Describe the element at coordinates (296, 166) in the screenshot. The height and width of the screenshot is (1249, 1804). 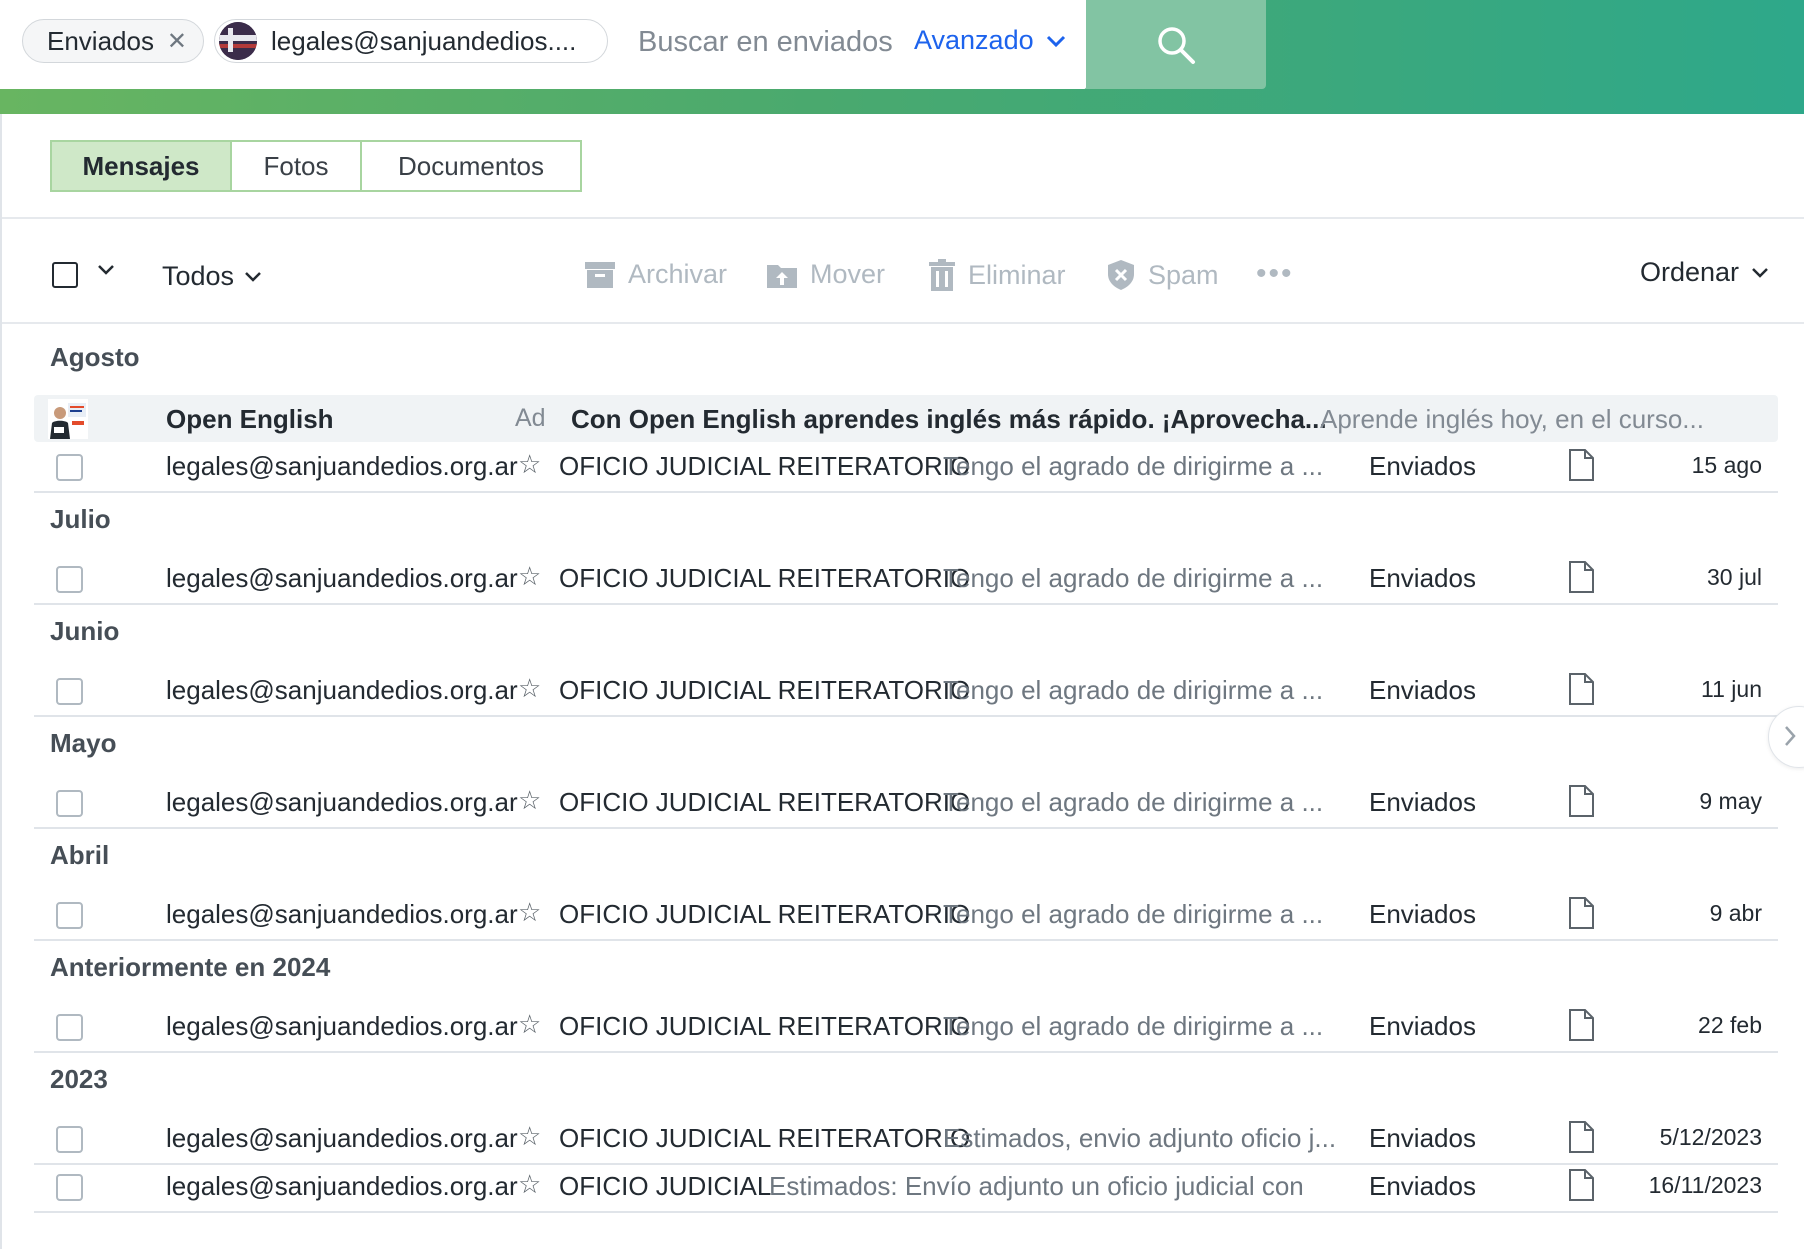
I see `tab-fotos: Fotos` at that location.